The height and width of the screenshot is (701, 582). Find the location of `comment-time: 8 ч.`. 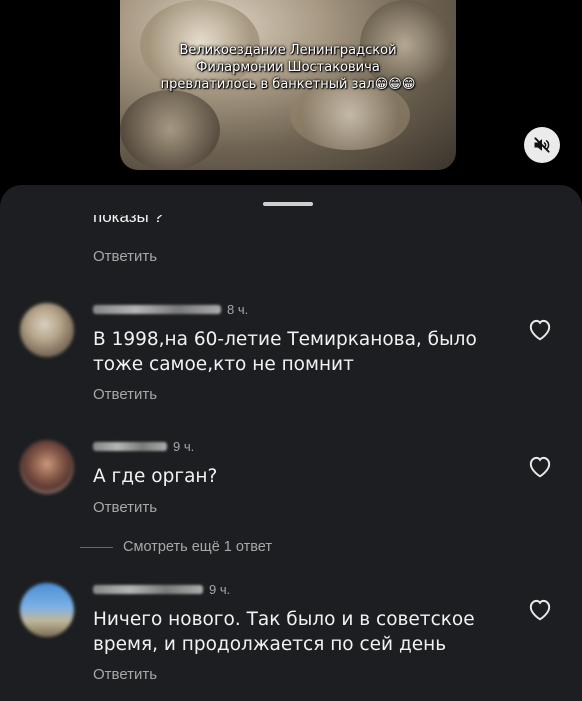

comment-time: 8 ч. is located at coordinates (238, 309).